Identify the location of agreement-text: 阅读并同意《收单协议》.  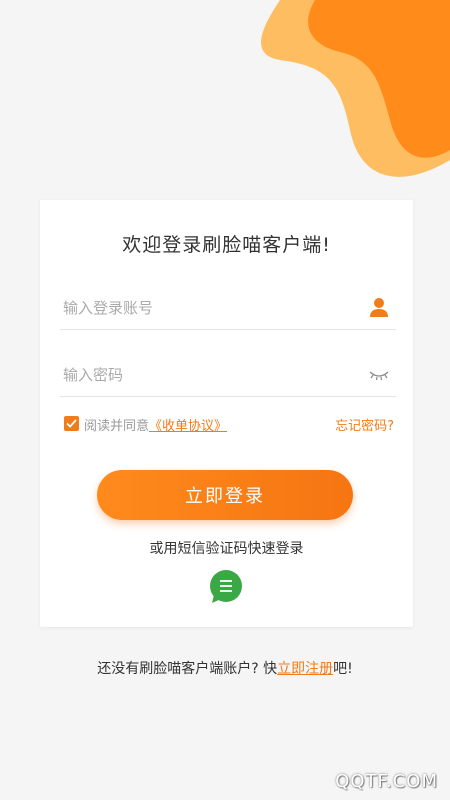
(155, 424).